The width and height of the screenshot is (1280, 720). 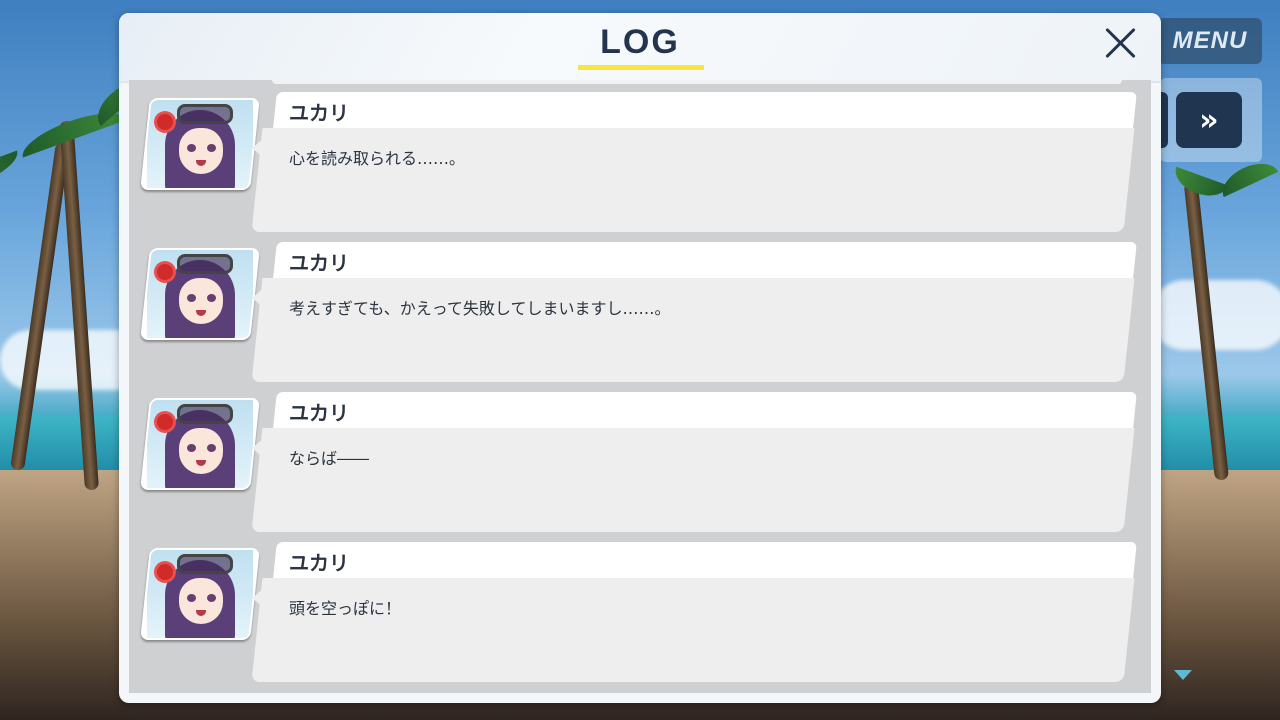 What do you see at coordinates (640, 42) in the screenshot?
I see `log-title: LOG` at bounding box center [640, 42].